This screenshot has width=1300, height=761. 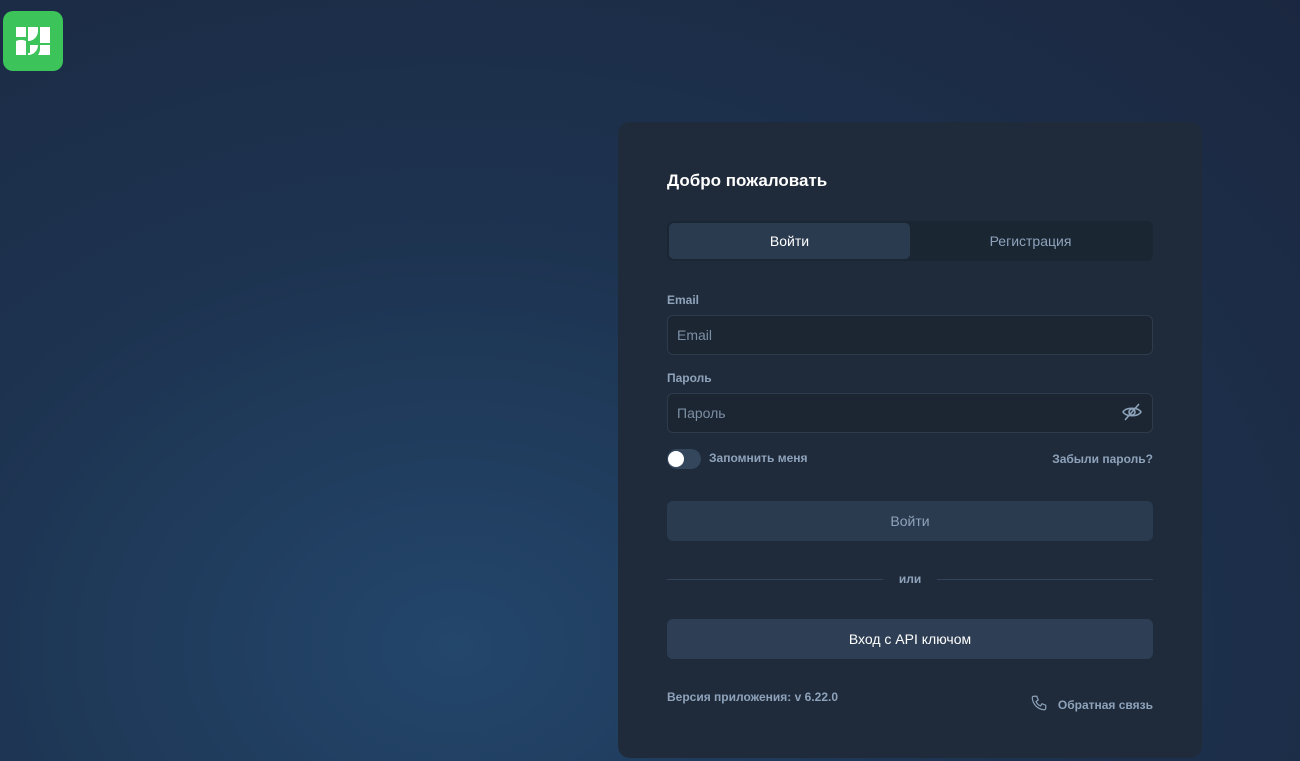 What do you see at coordinates (33, 41) in the screenshot?
I see `app-logo` at bounding box center [33, 41].